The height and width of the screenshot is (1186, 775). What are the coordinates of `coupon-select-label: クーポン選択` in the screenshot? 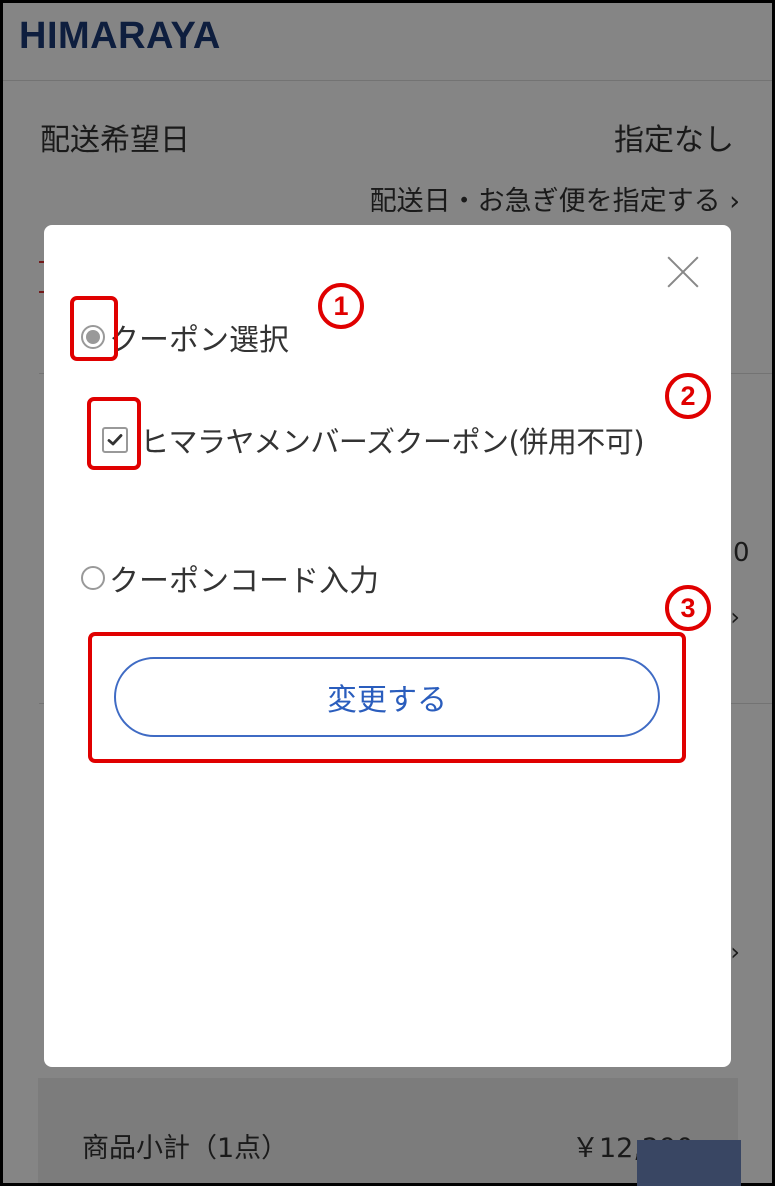 It's located at (199, 340).